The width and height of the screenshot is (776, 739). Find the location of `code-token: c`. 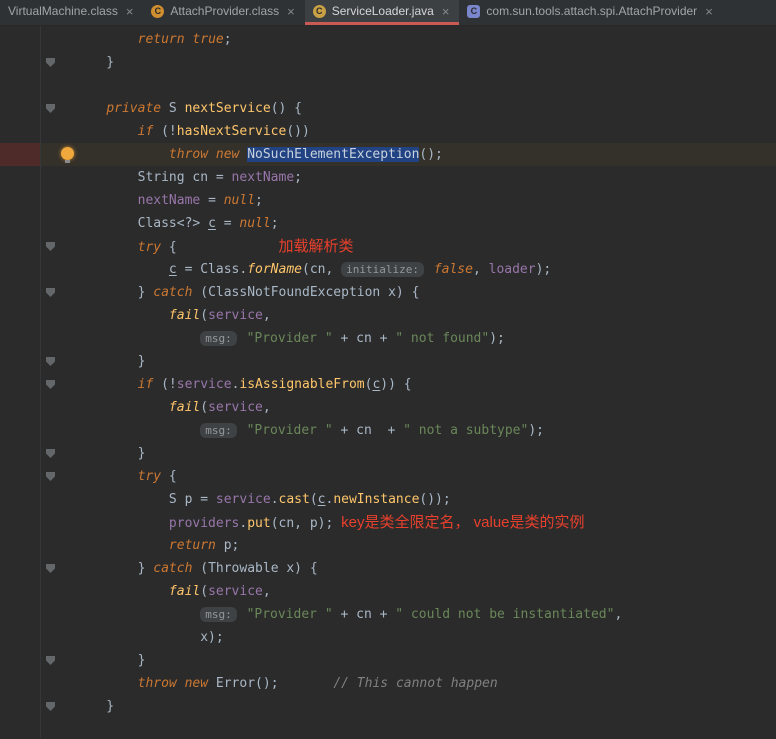

code-token: c is located at coordinates (172, 269).